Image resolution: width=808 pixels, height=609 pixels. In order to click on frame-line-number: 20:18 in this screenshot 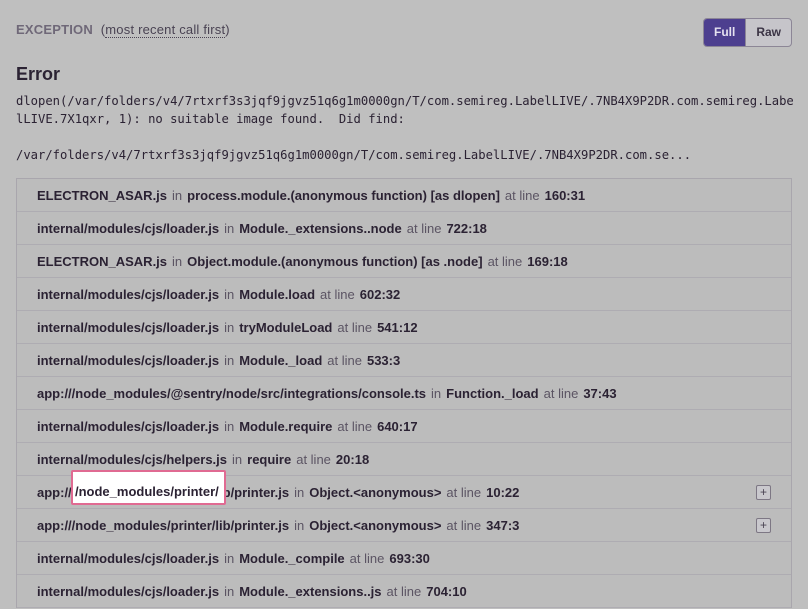, I will do `click(352, 459)`.